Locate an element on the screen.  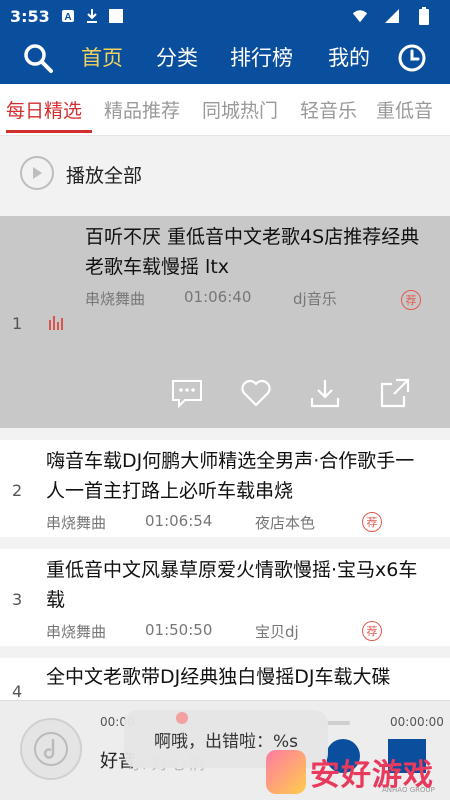
category-subtabs: 每日精选 精品推荐 同城热门 轻音乐 重低音 is located at coordinates (225, 110).